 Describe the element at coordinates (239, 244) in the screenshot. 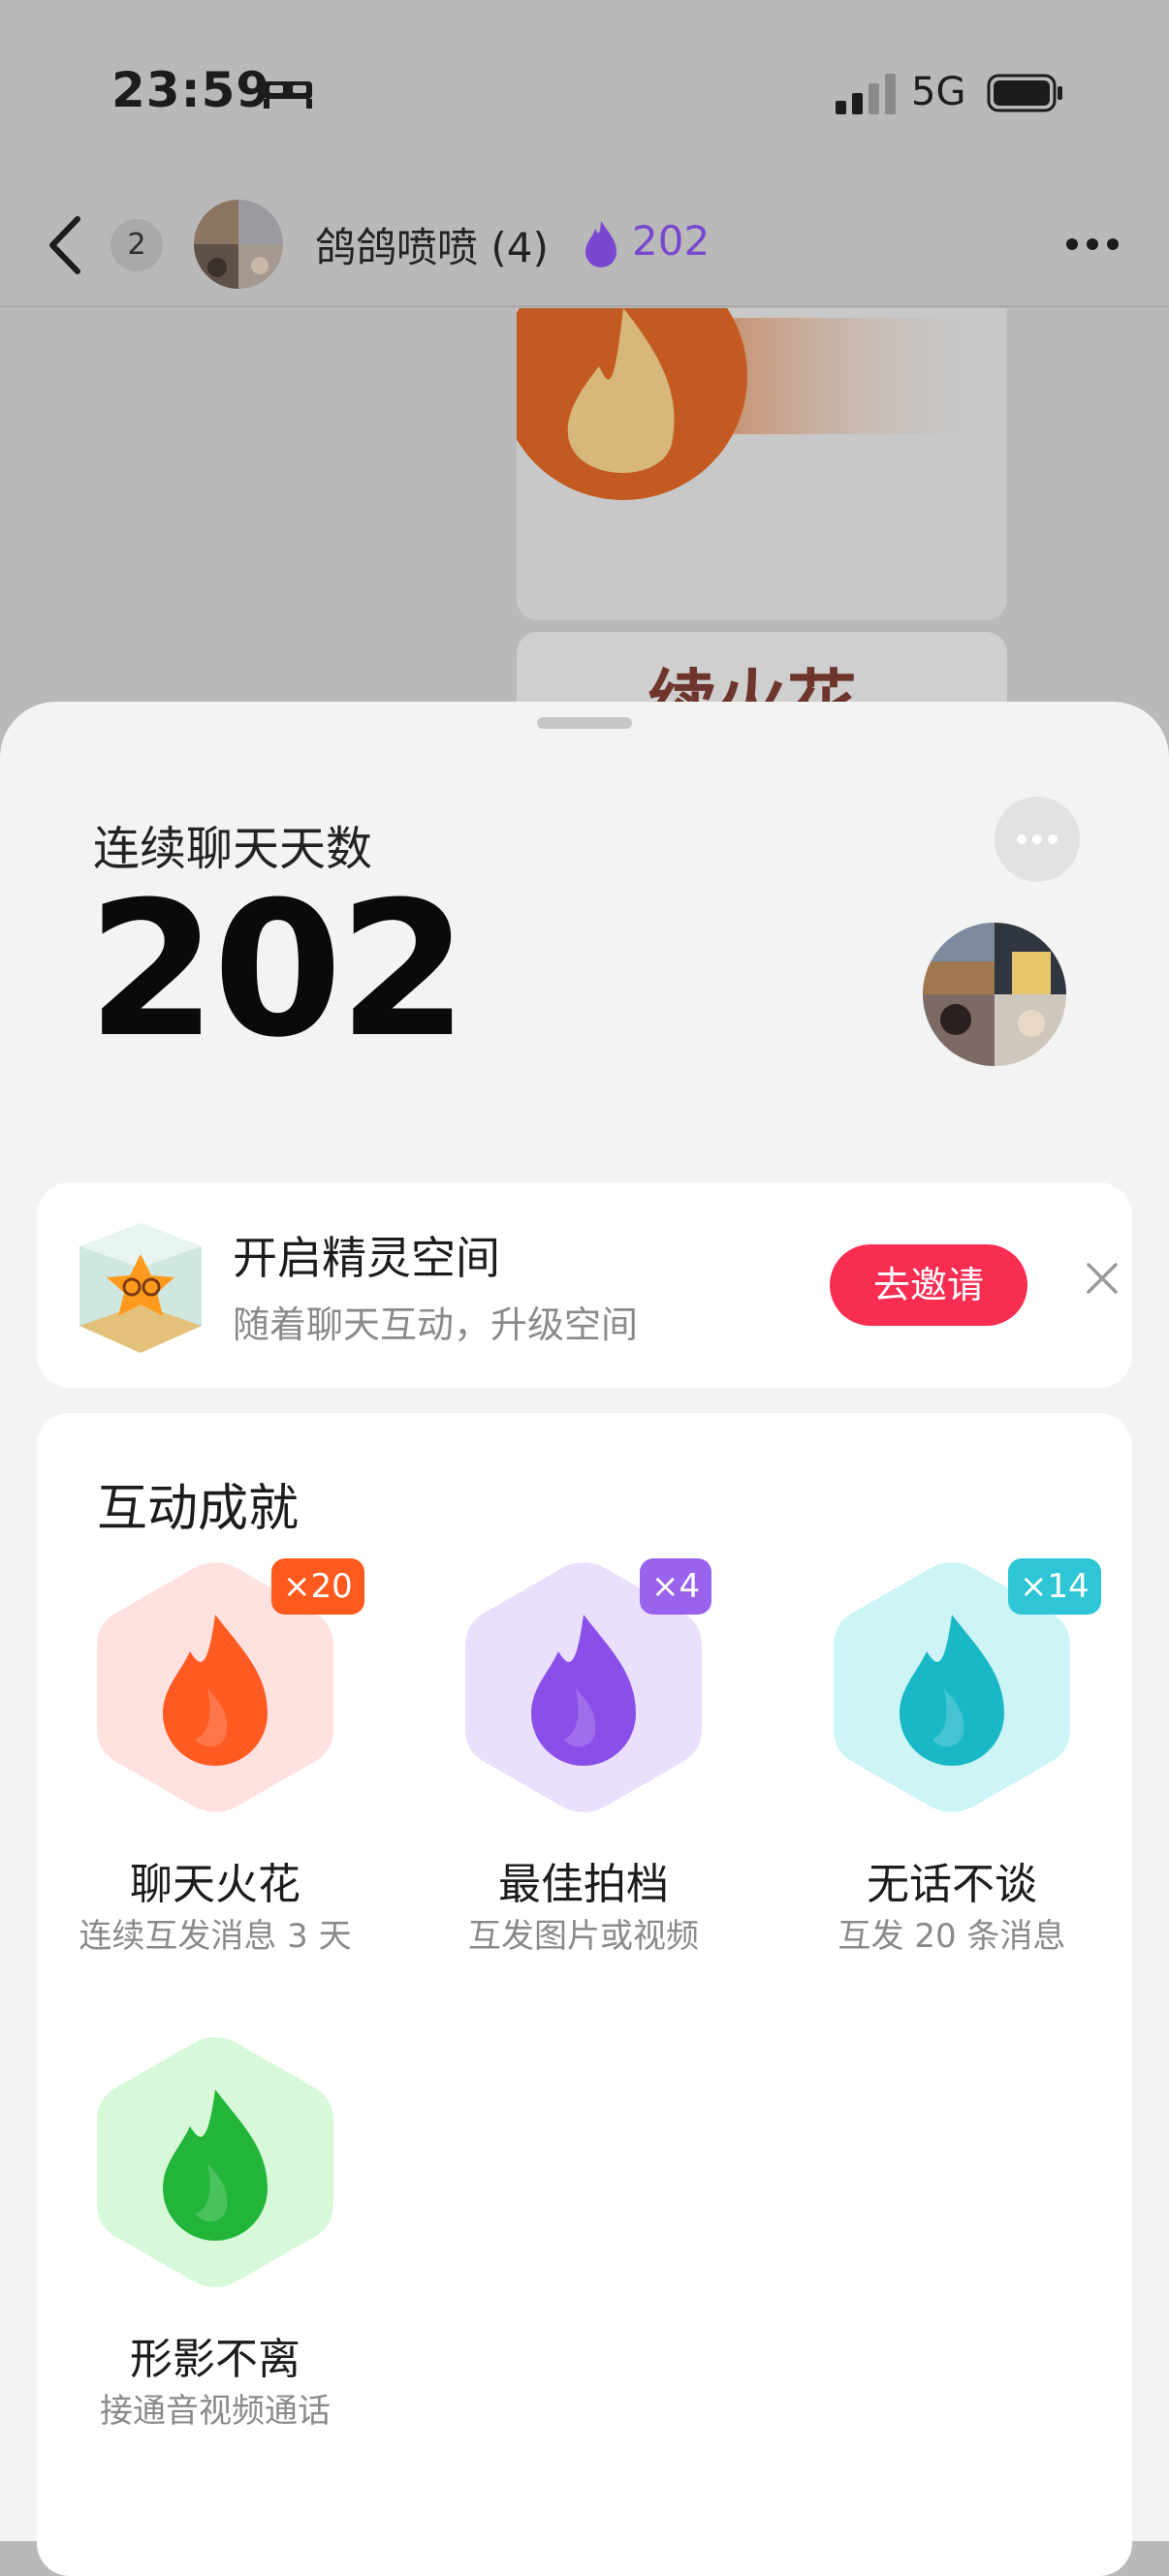

I see `group-avatar` at that location.